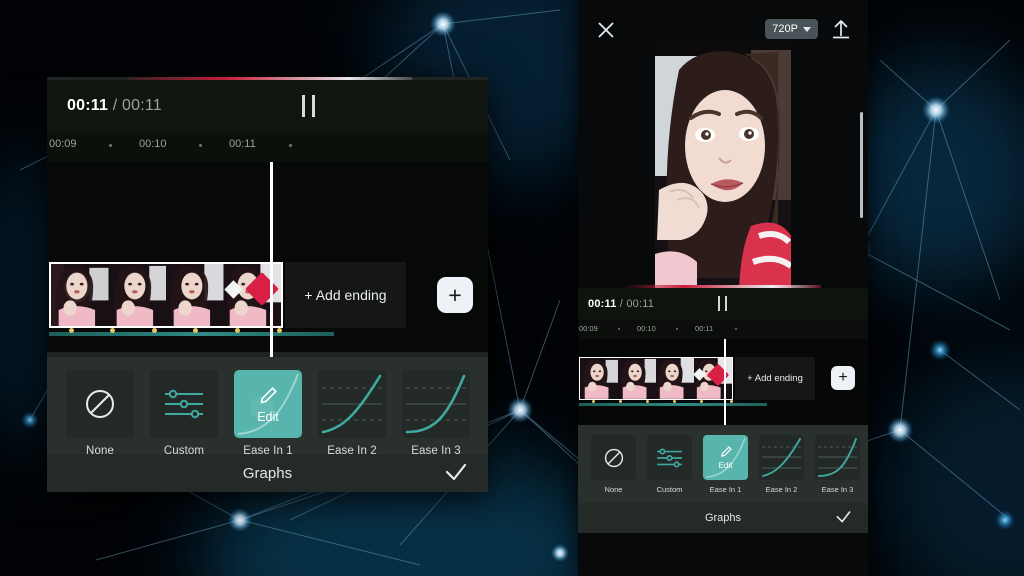  What do you see at coordinates (669, 489) in the screenshot?
I see `preset-label: Custom` at bounding box center [669, 489].